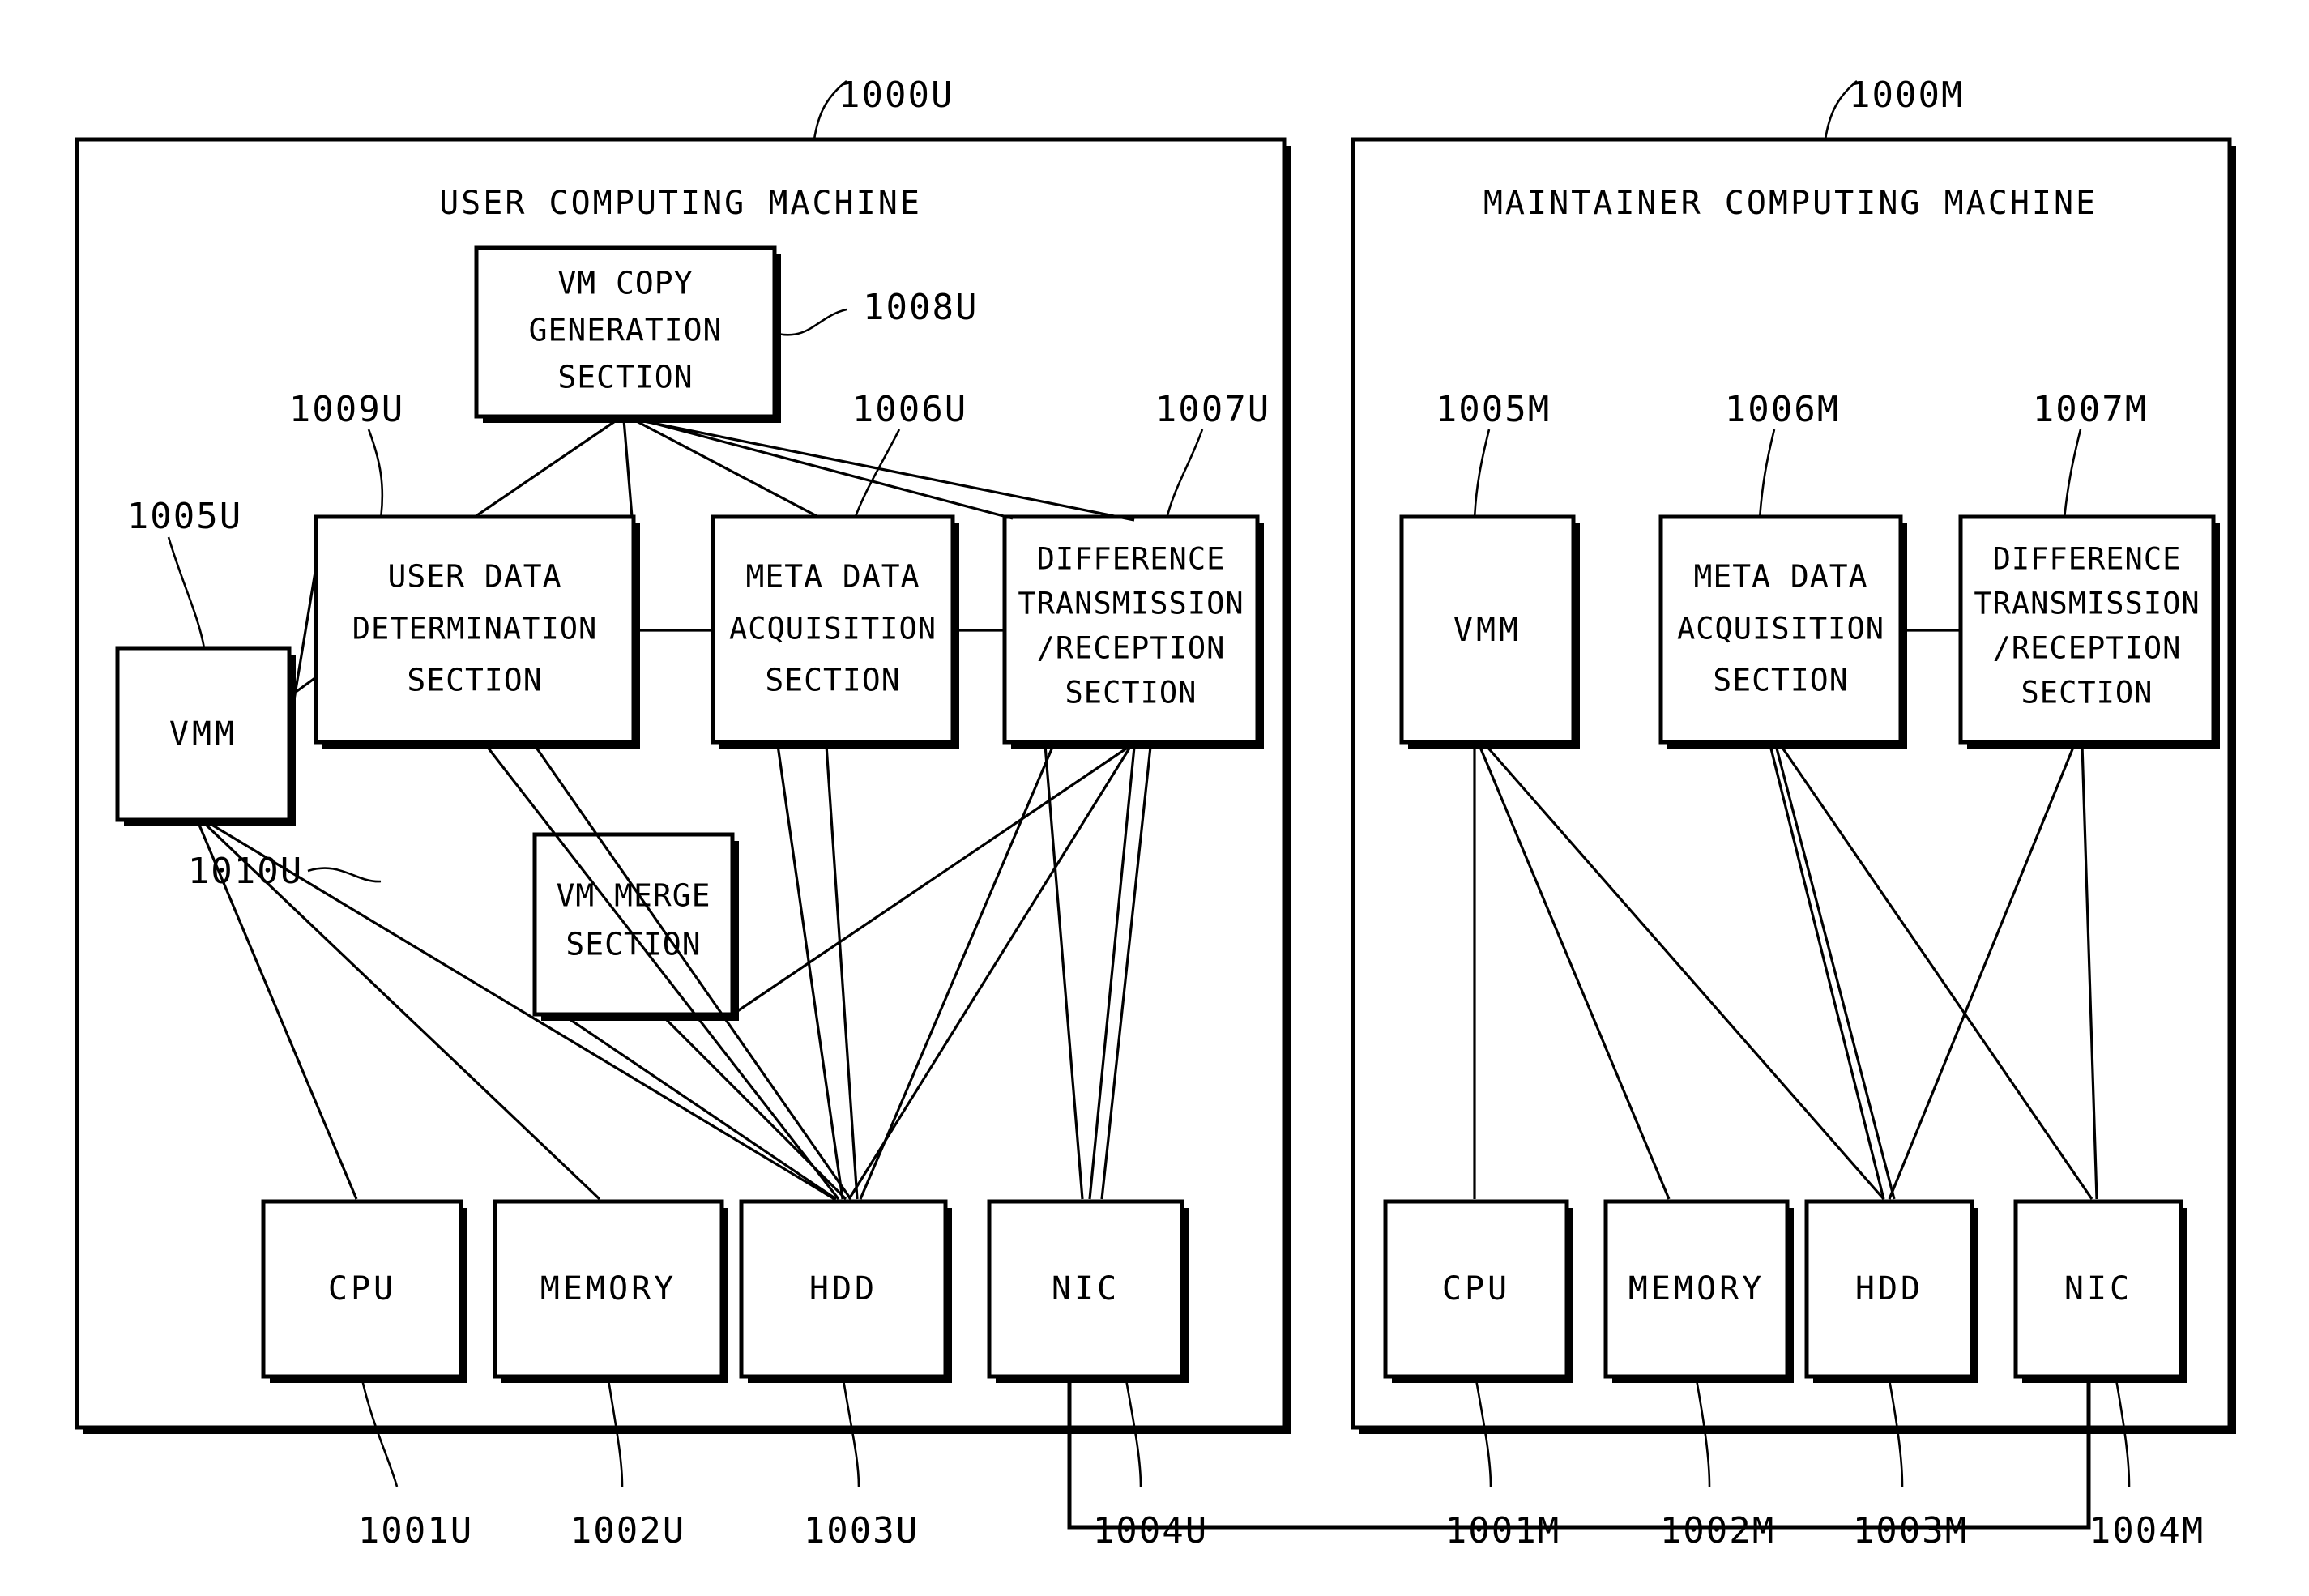 The height and width of the screenshot is (1596, 2309). I want to click on cpu-block-user: CPU, so click(364, 1291).